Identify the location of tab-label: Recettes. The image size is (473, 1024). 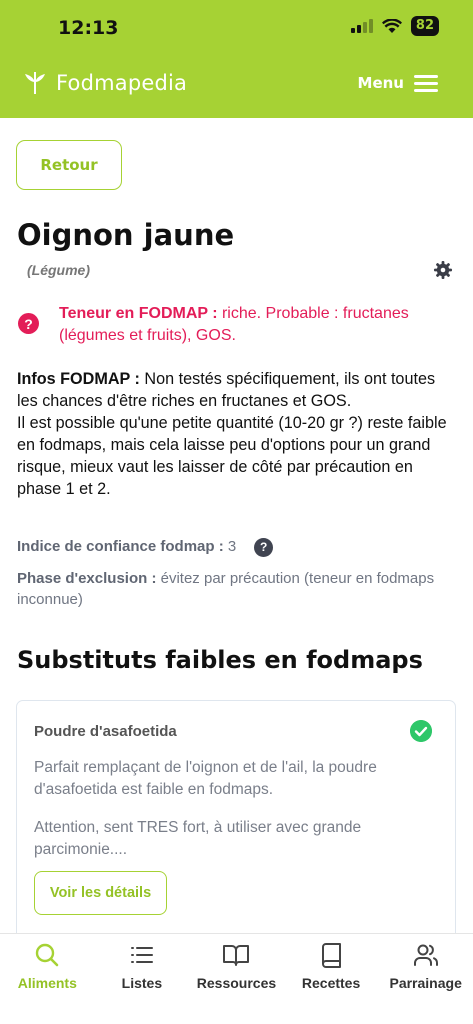
(331, 983).